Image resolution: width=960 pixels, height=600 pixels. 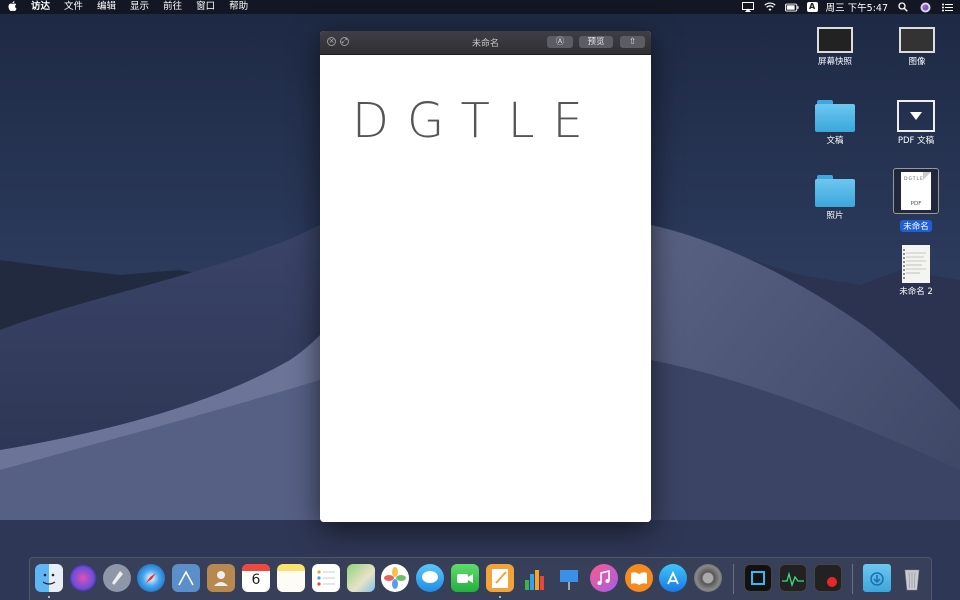 I want to click on open-in-preview-button: 预览, so click(x=596, y=42).